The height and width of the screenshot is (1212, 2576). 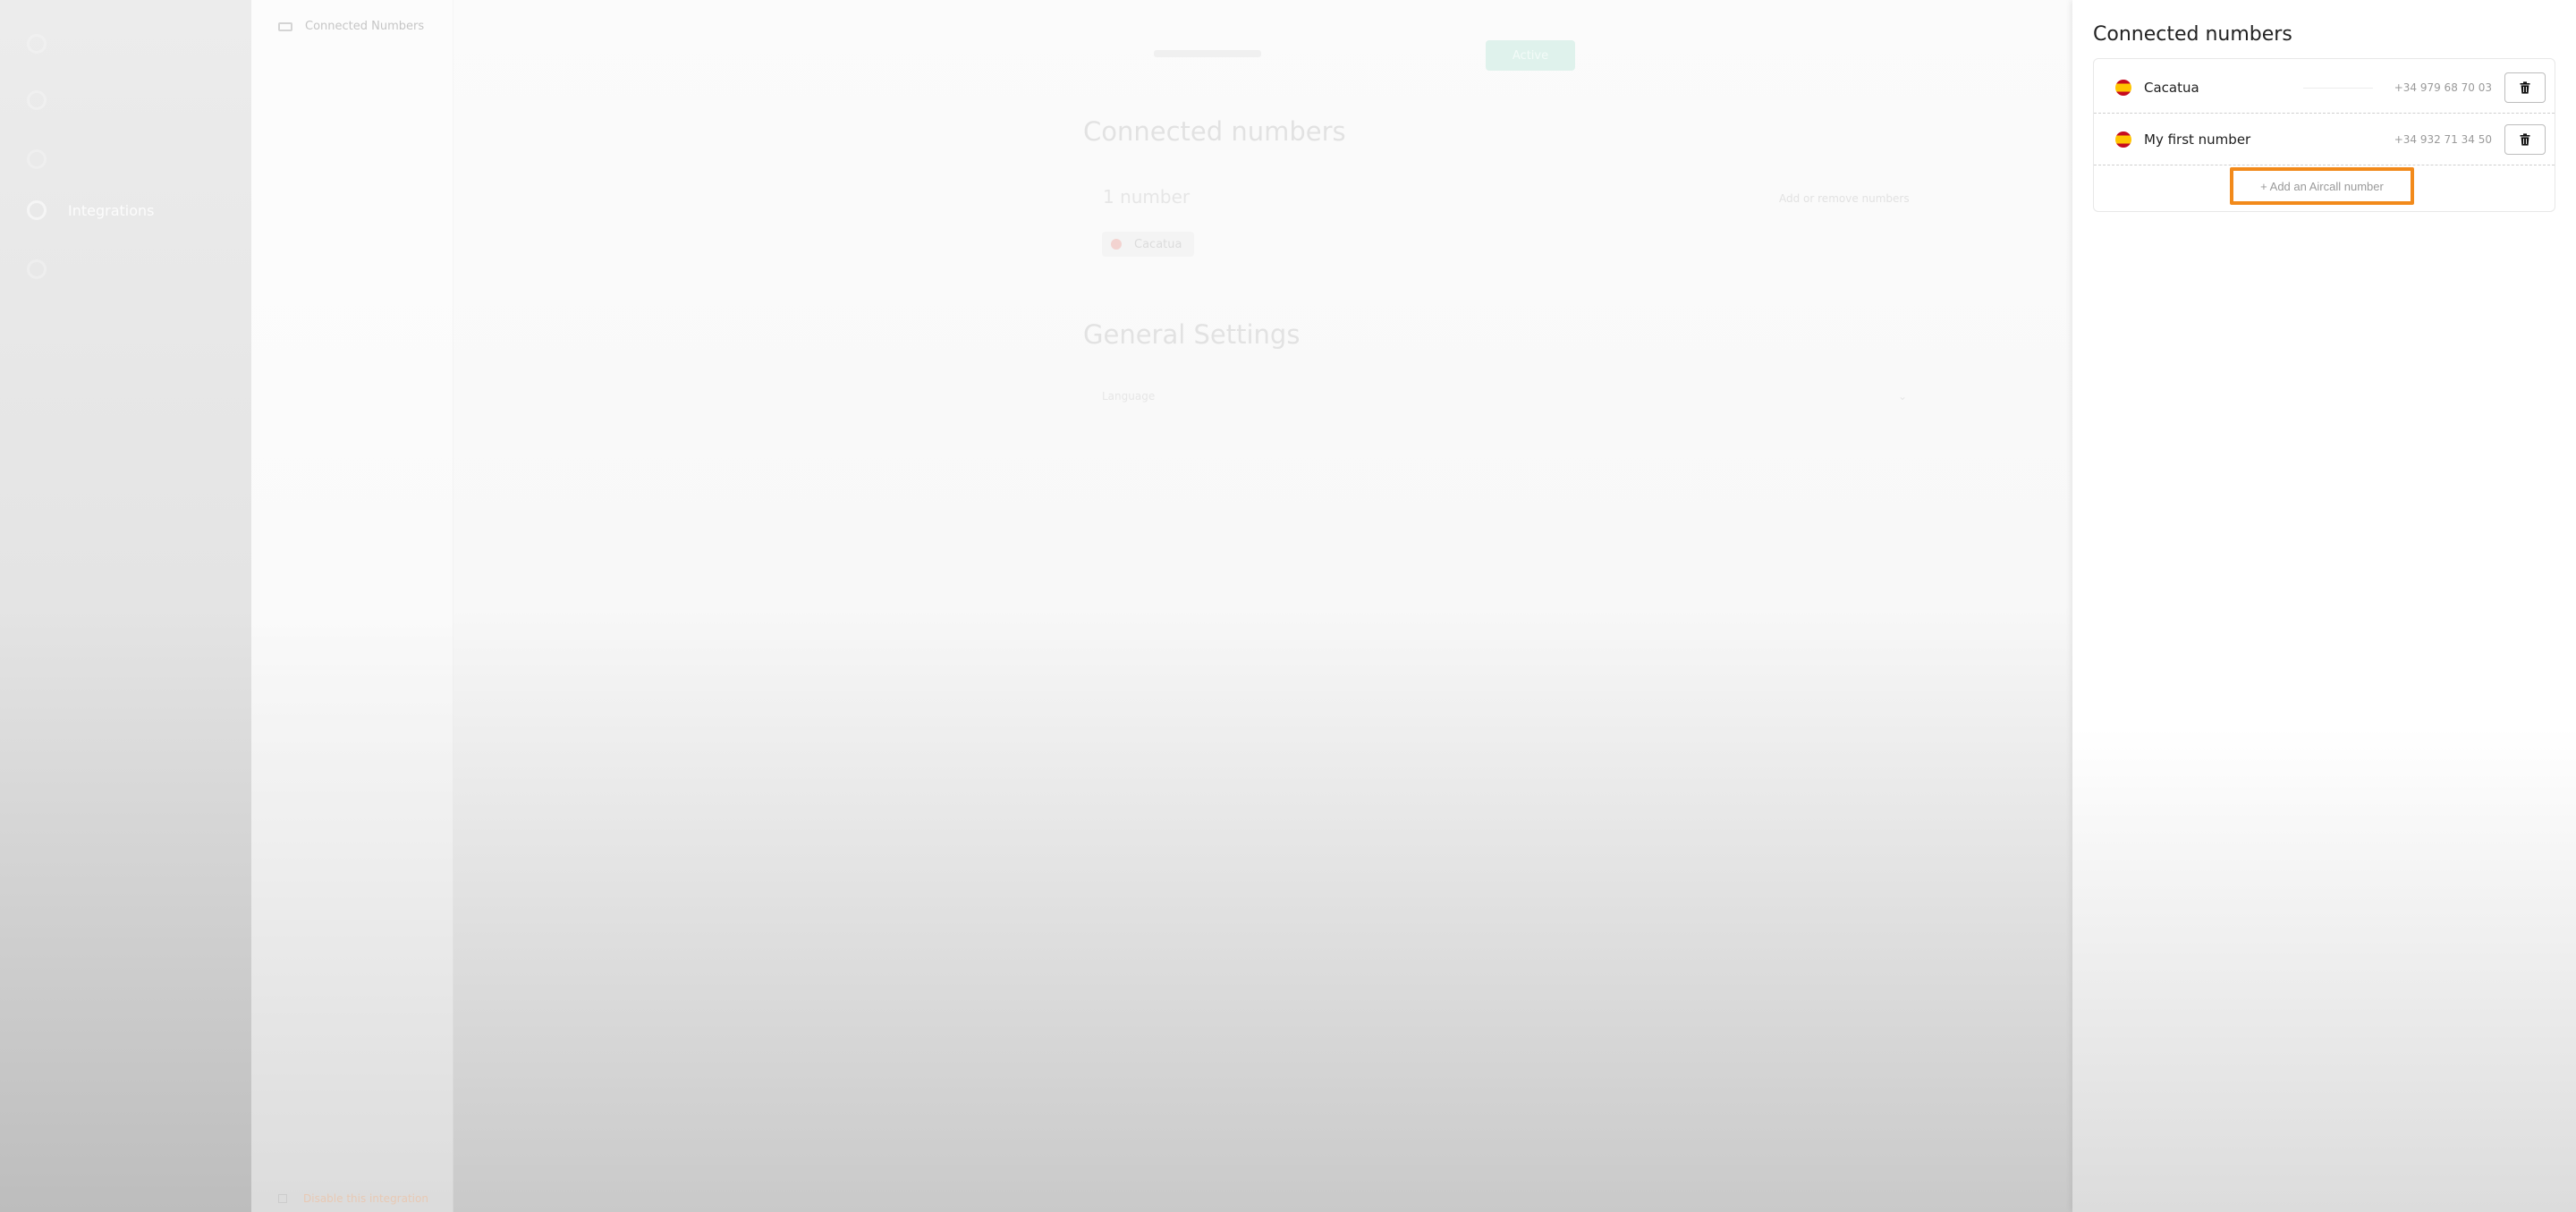 I want to click on disable-integration-link: Disable this integration, so click(x=353, y=1198).